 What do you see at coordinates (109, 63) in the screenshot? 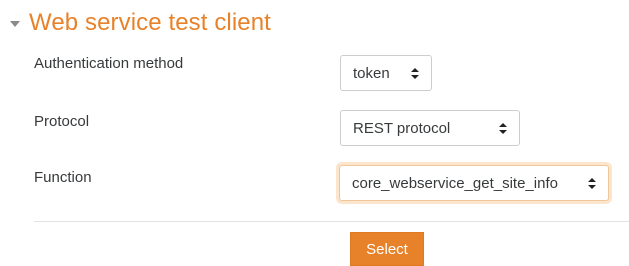
I see `authentication-method-label: Authentication method` at bounding box center [109, 63].